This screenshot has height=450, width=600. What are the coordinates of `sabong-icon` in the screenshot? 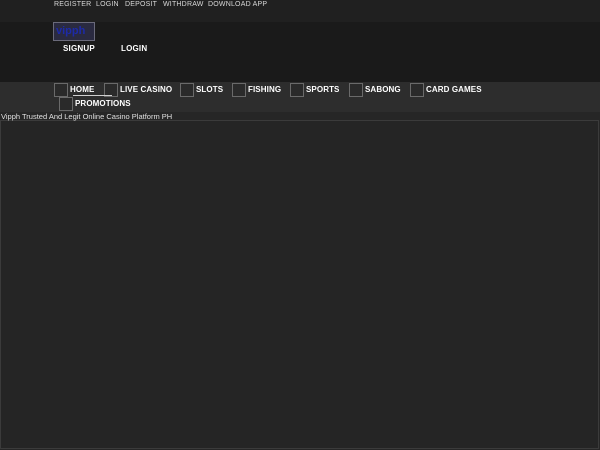 It's located at (356, 90).